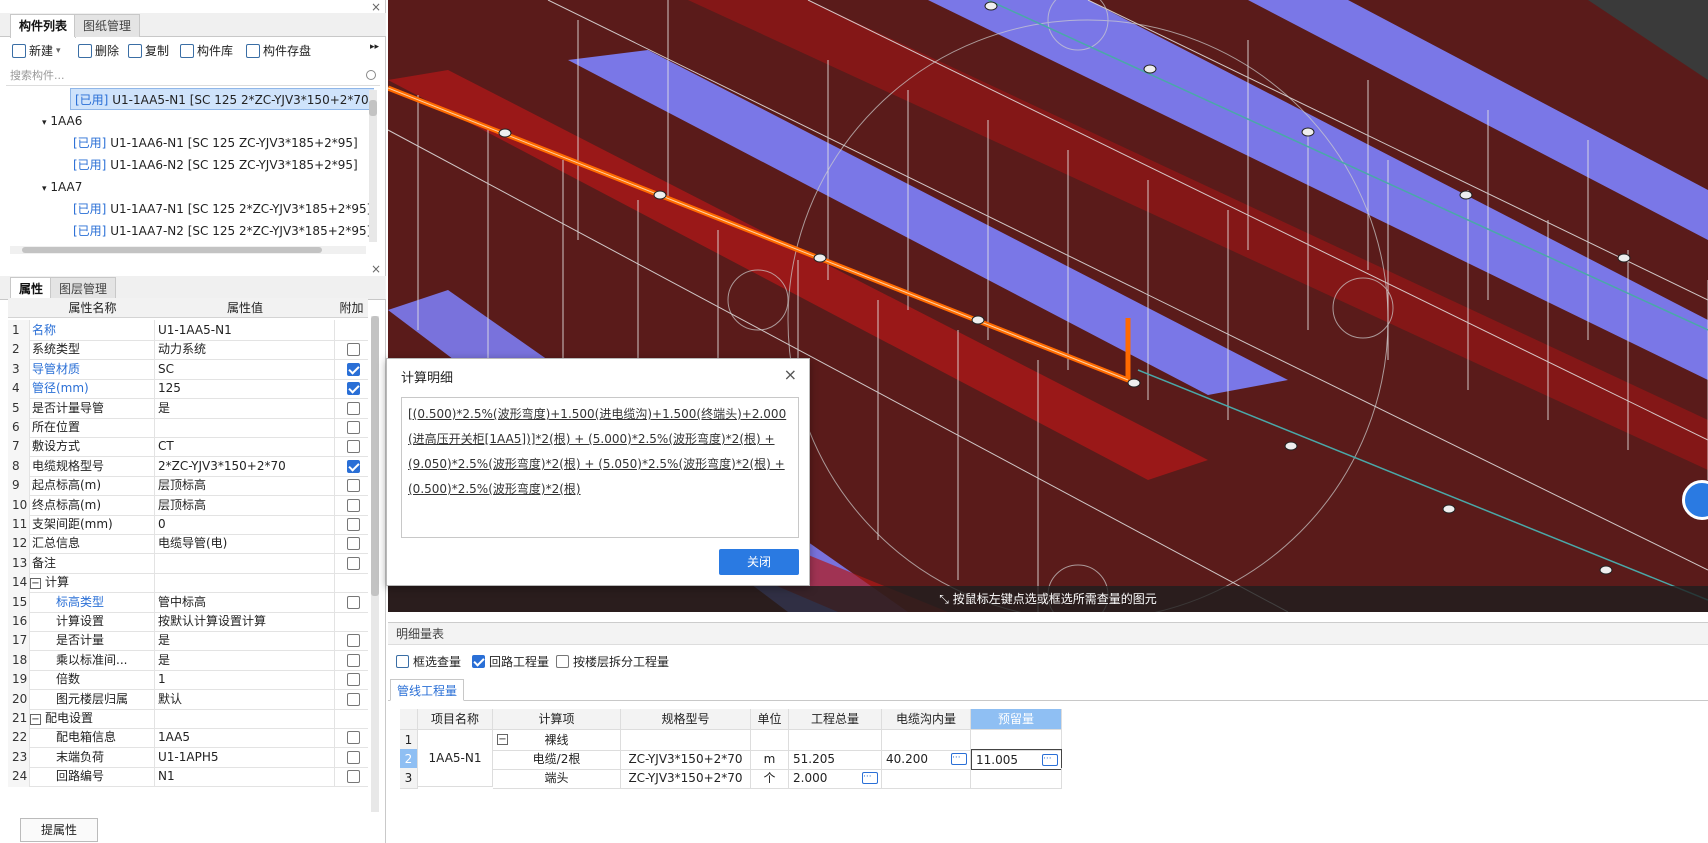 This screenshot has width=1708, height=843. I want to click on table-cell: 1AA5-N1, so click(455, 758).